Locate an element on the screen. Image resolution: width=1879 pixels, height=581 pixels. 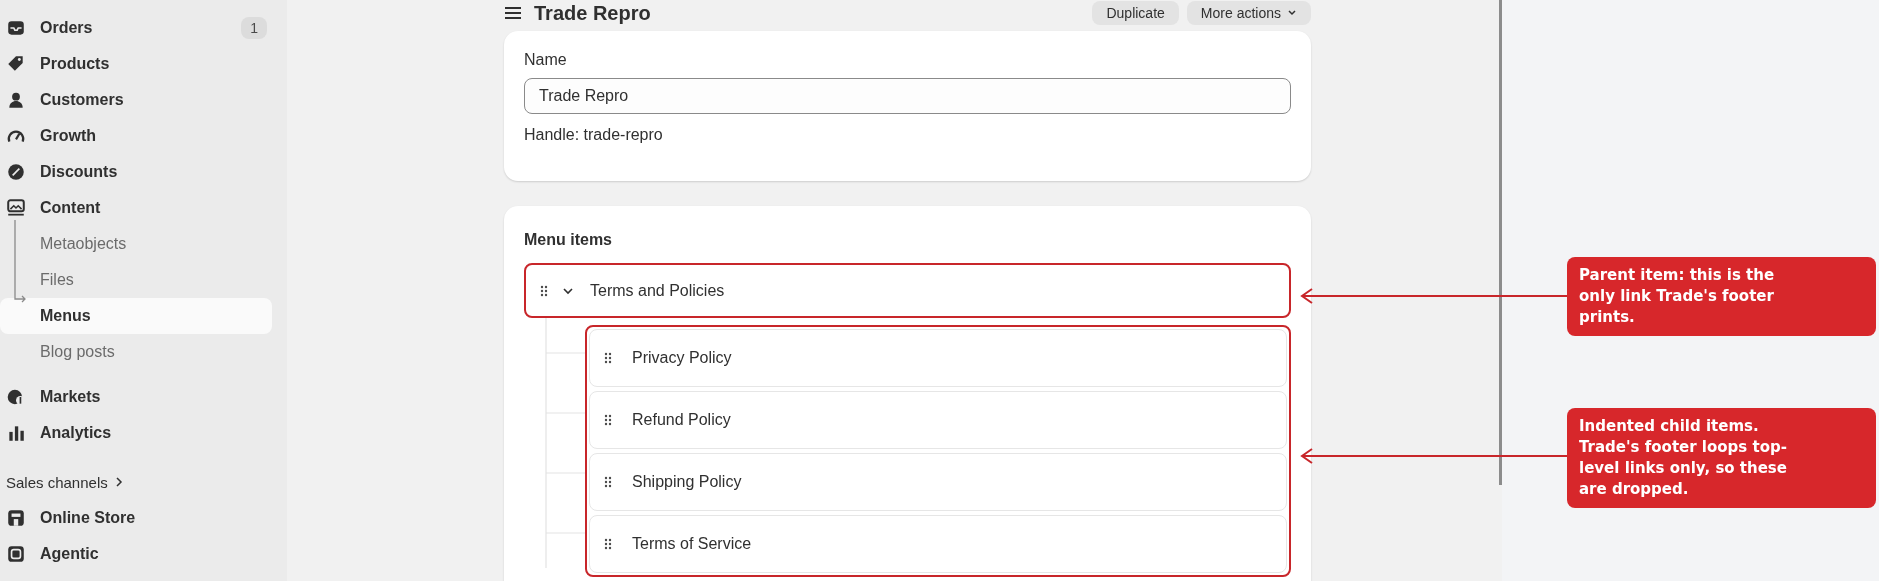
menu-item: Terms of Service is located at coordinates (938, 544).